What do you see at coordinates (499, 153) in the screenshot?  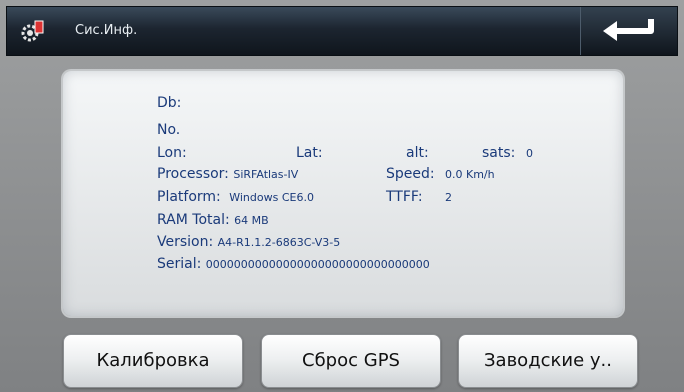 I see `sats-label: sats:` at bounding box center [499, 153].